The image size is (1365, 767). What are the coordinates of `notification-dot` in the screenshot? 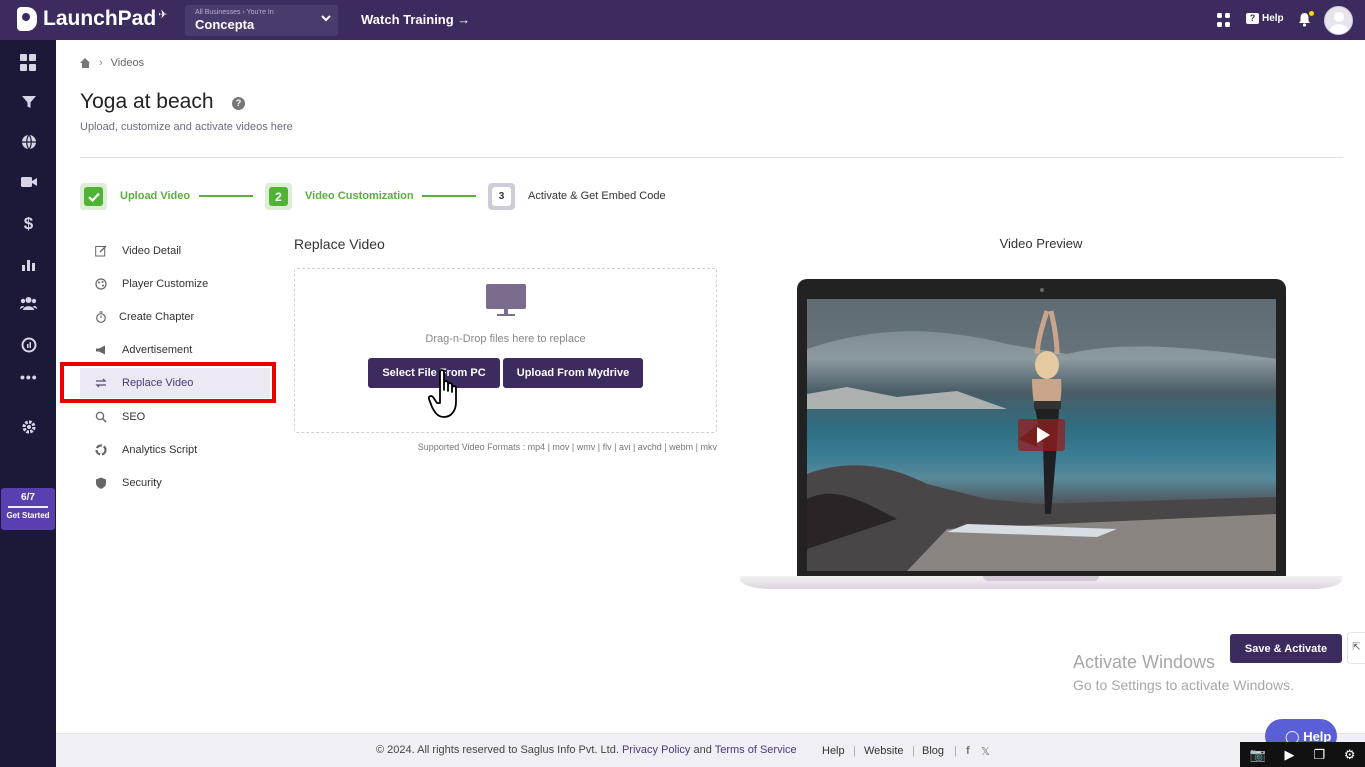 It's located at (1311, 13).